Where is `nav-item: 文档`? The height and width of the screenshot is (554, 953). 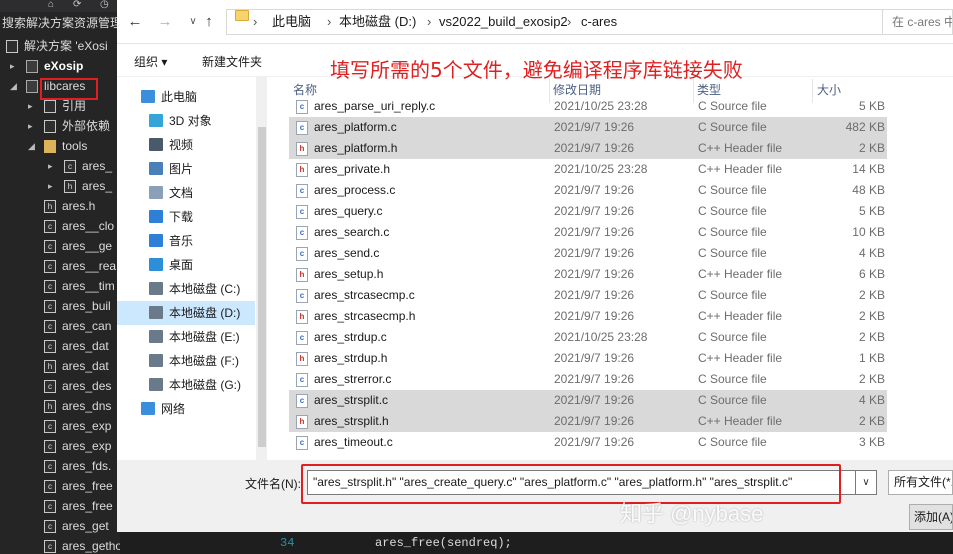
nav-item: 文档 is located at coordinates (186, 193).